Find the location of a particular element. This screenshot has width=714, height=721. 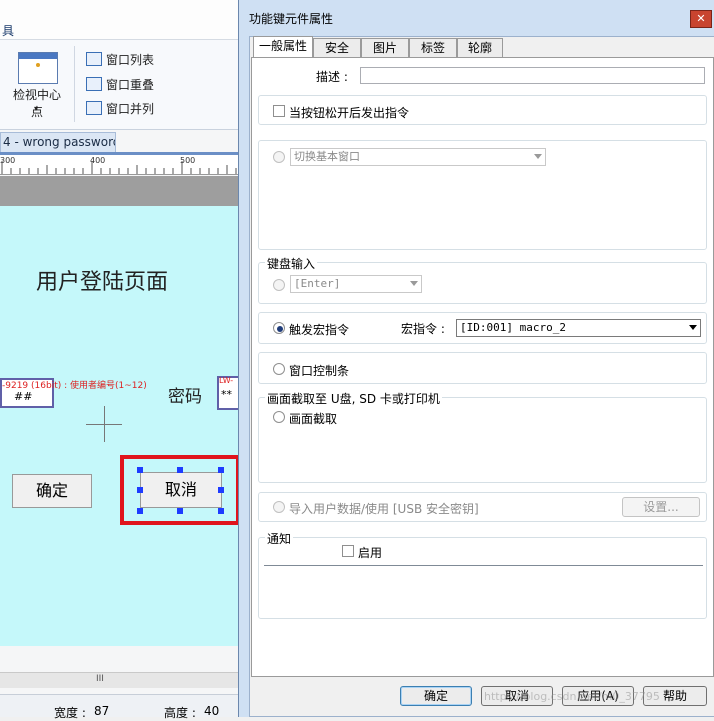

capture-group-label: 画面截取至 U盘, SD 卡或打印机 is located at coordinates (353, 398).